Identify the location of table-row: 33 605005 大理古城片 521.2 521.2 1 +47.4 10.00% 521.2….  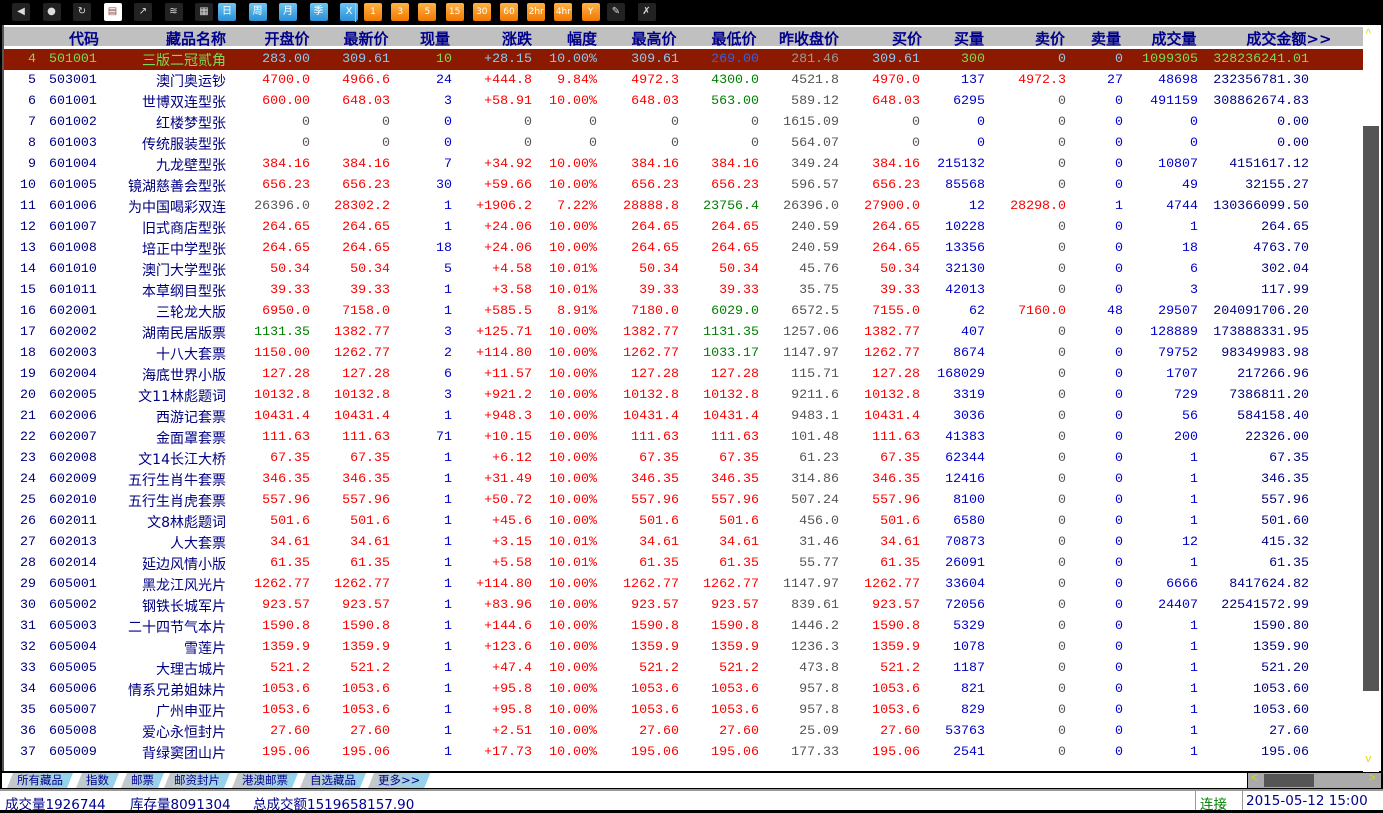
(684, 668).